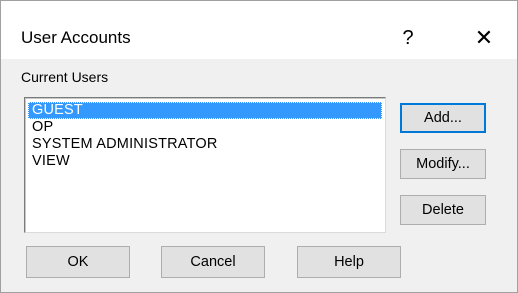  I want to click on list-item-system-administrator: SYSTEM ADMINISTRATOR, so click(205, 144).